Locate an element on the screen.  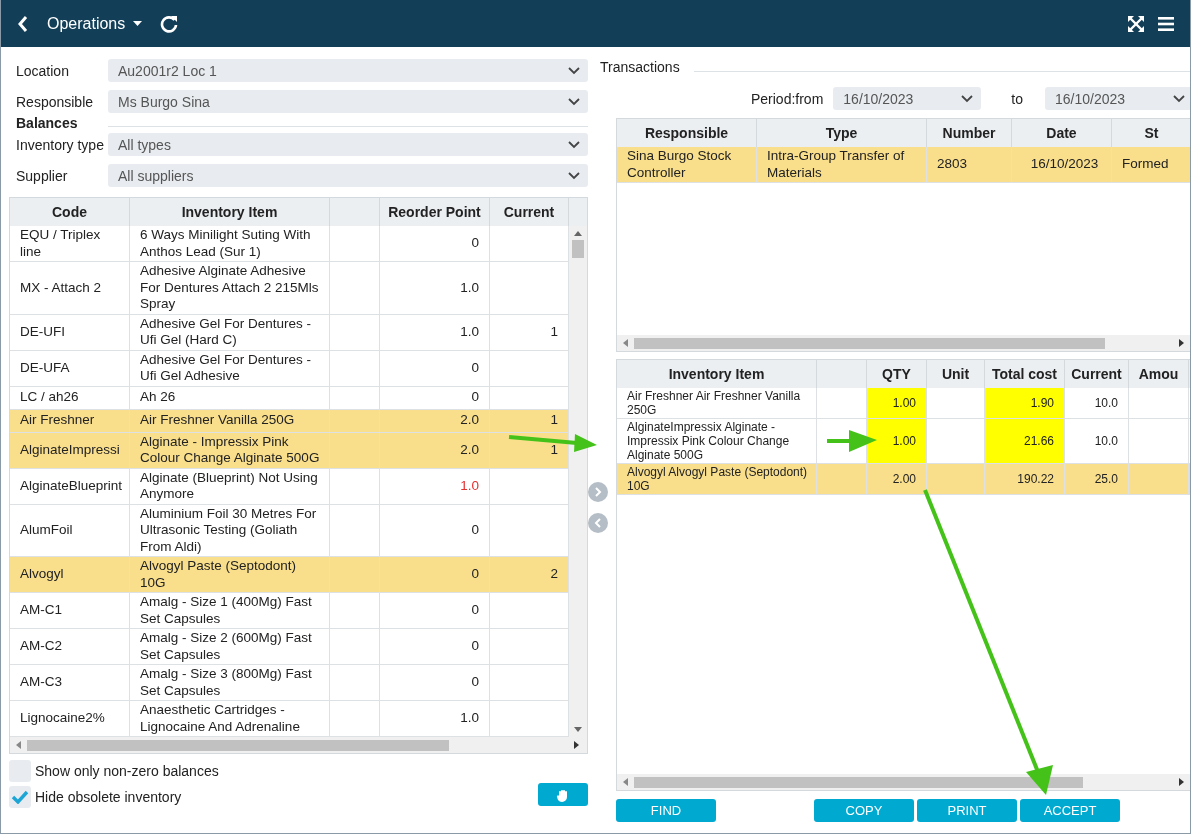
table-cell-text: Intra-Group Transfer of Materials is located at coordinates (836, 164).